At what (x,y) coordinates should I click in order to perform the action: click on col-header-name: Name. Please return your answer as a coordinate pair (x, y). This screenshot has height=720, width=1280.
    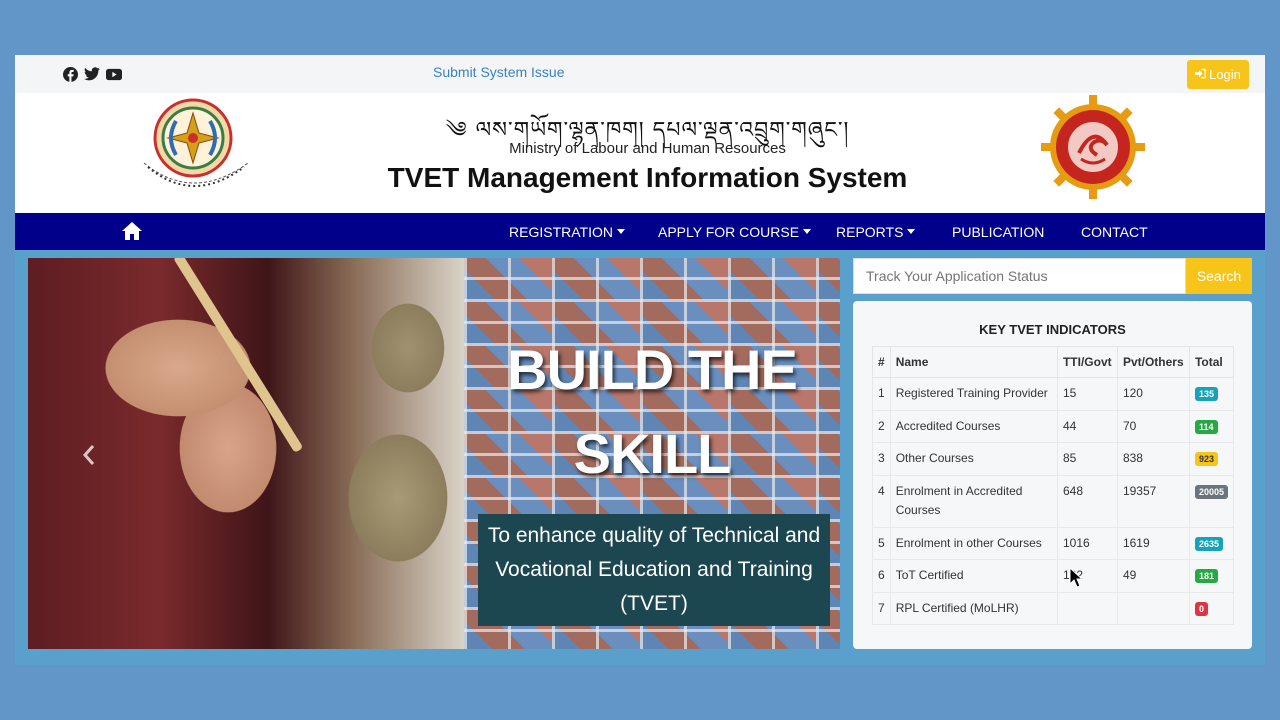
    Looking at the image, I should click on (973, 362).